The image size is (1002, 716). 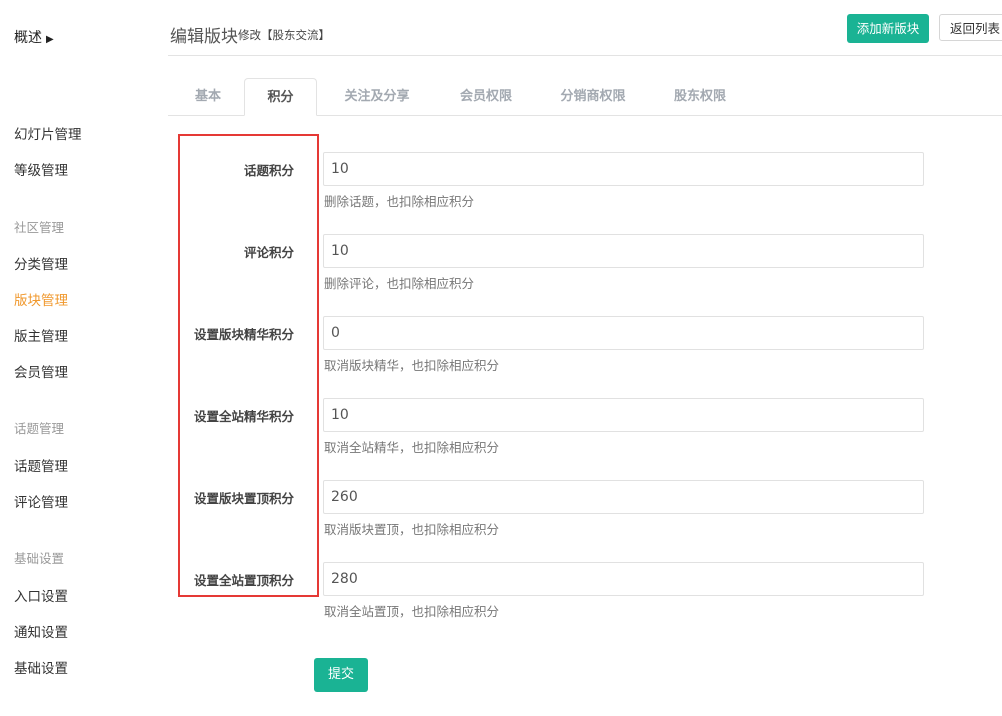 What do you see at coordinates (41, 263) in the screenshot?
I see `sidebar-item-categories: 分类管理` at bounding box center [41, 263].